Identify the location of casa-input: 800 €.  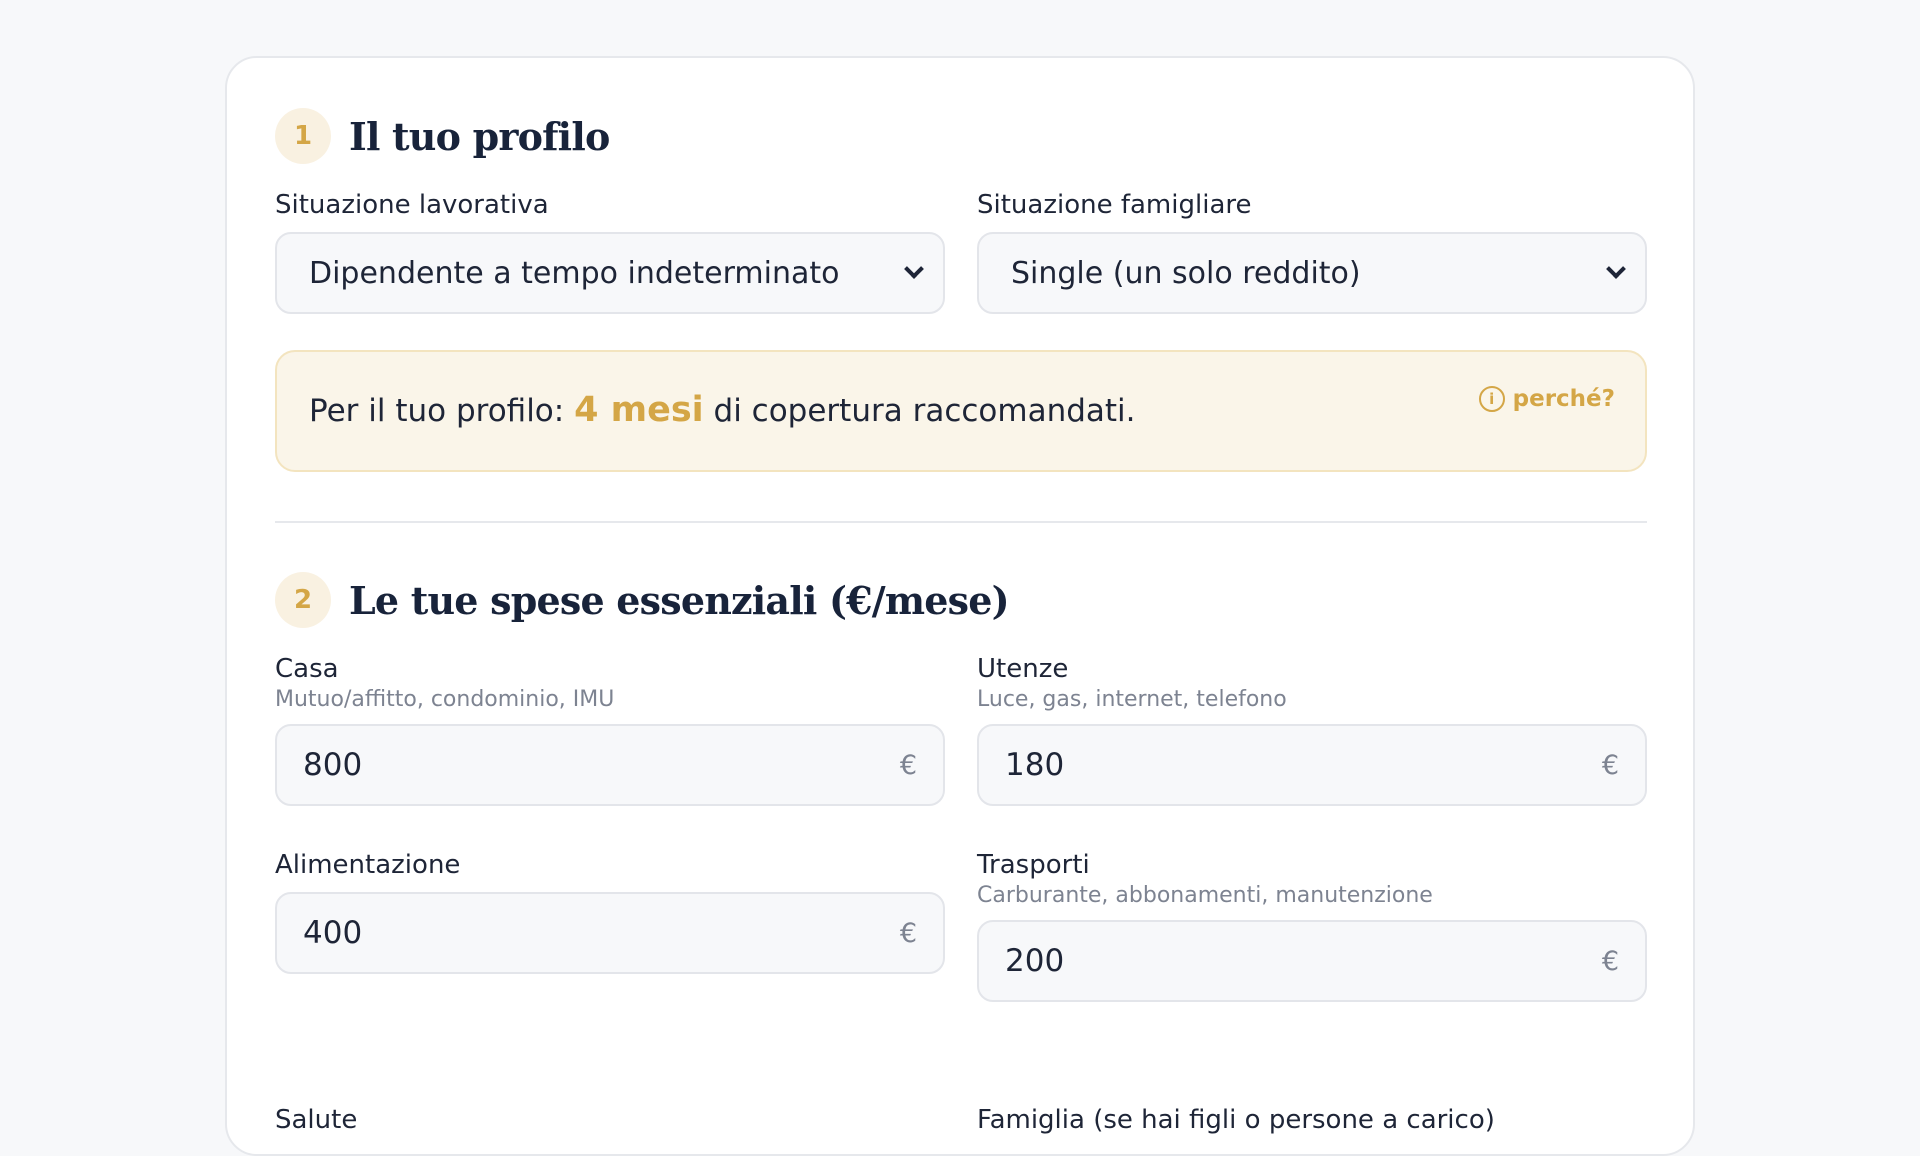
(610, 765).